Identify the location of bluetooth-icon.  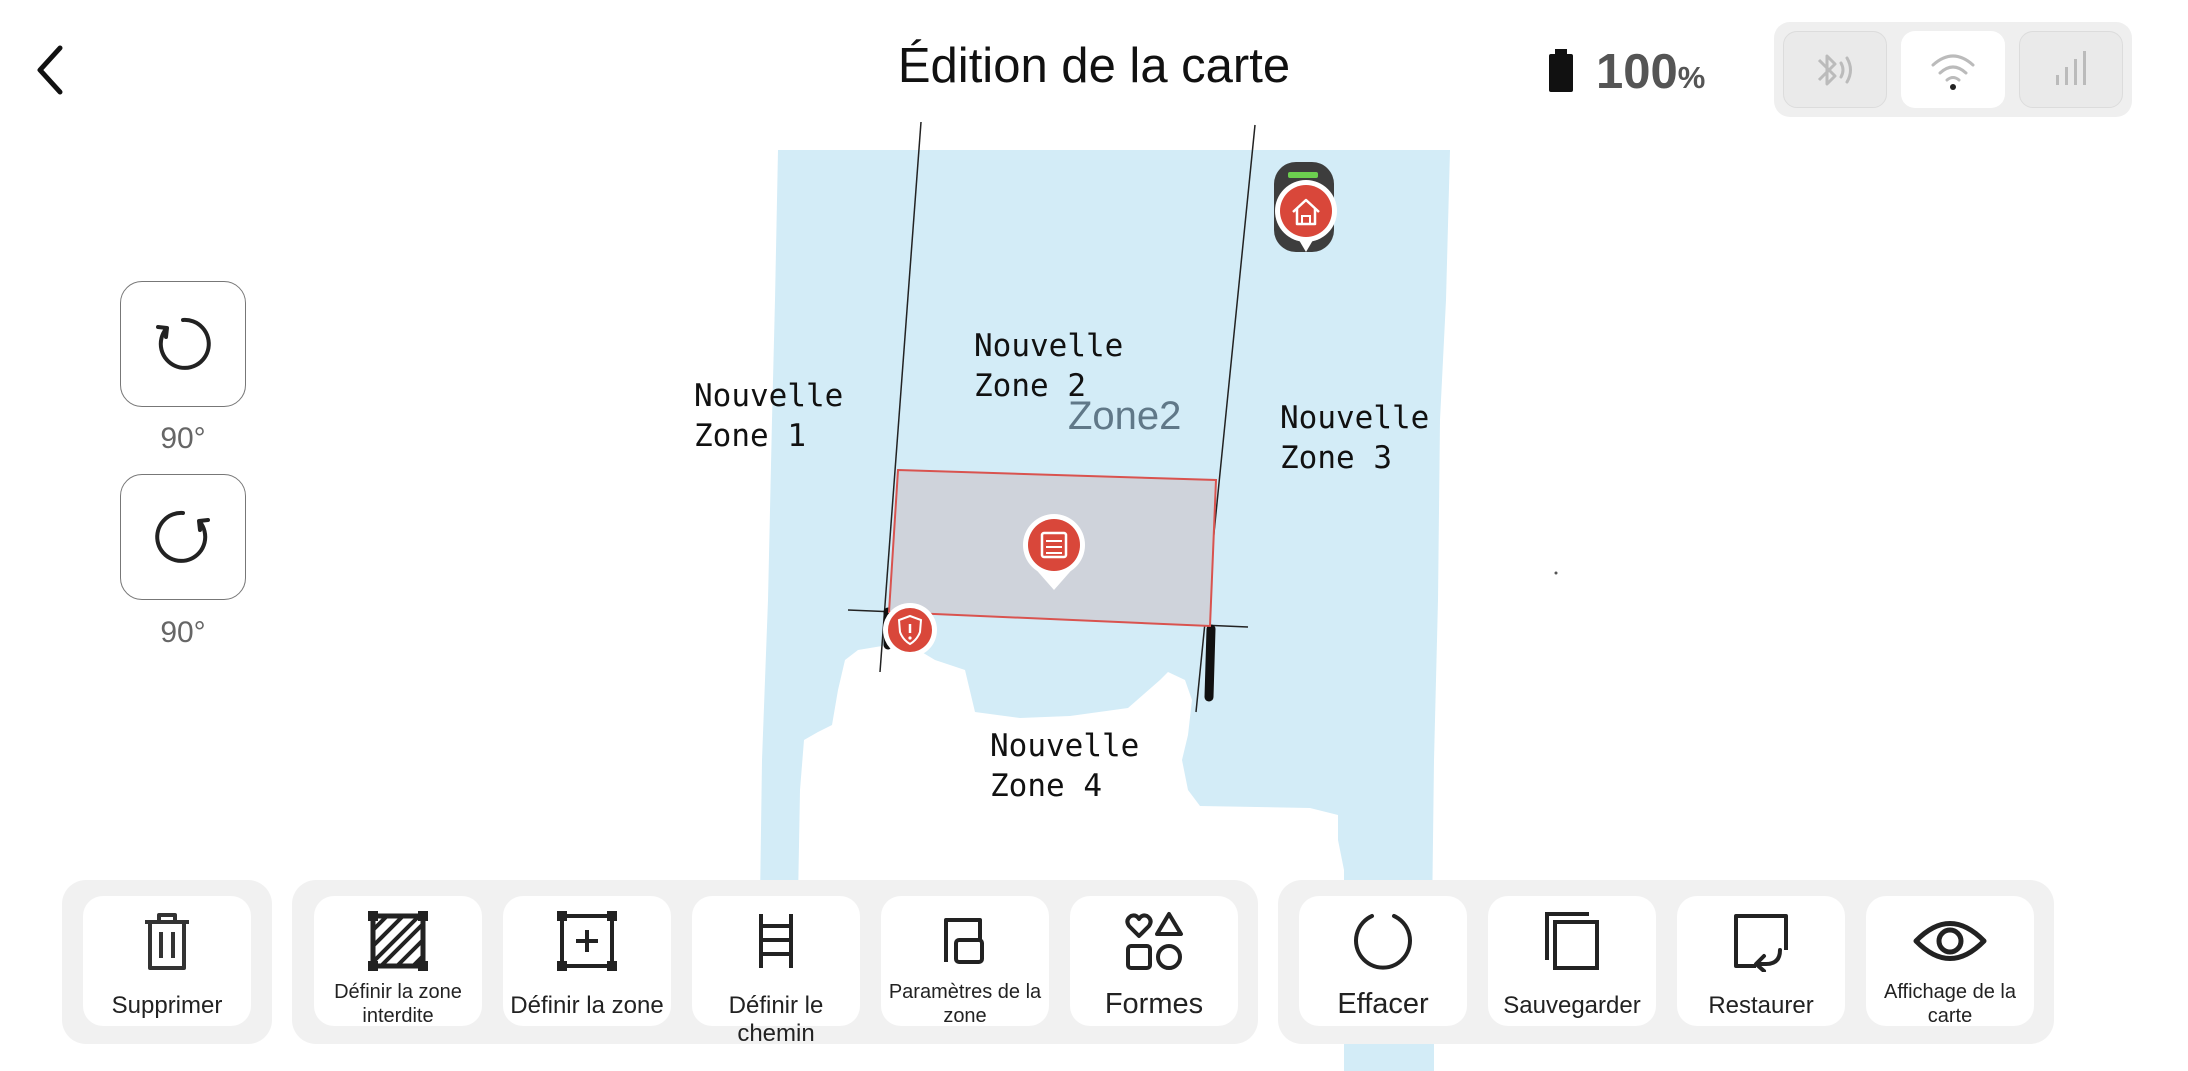
(1834, 69).